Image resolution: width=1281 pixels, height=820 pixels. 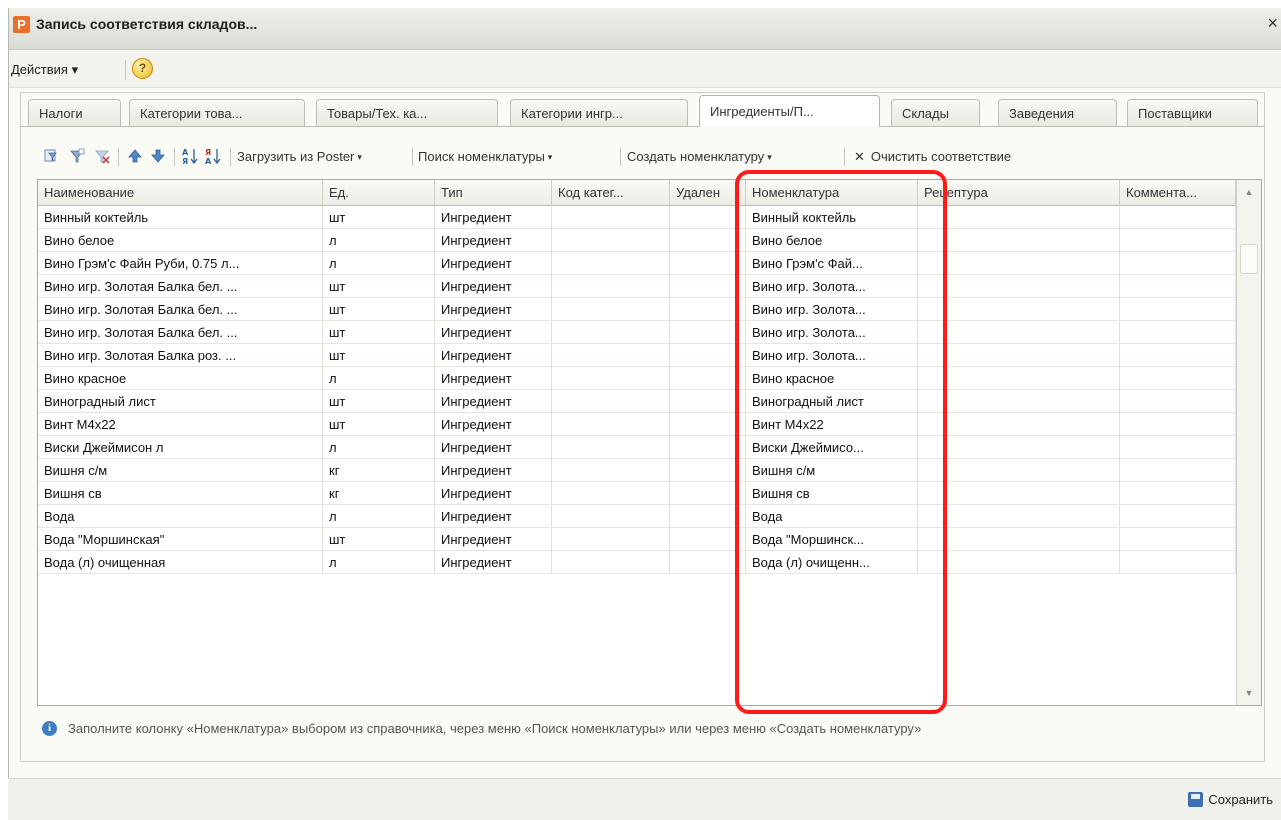 I want to click on filter-set-icon, so click(x=52, y=156).